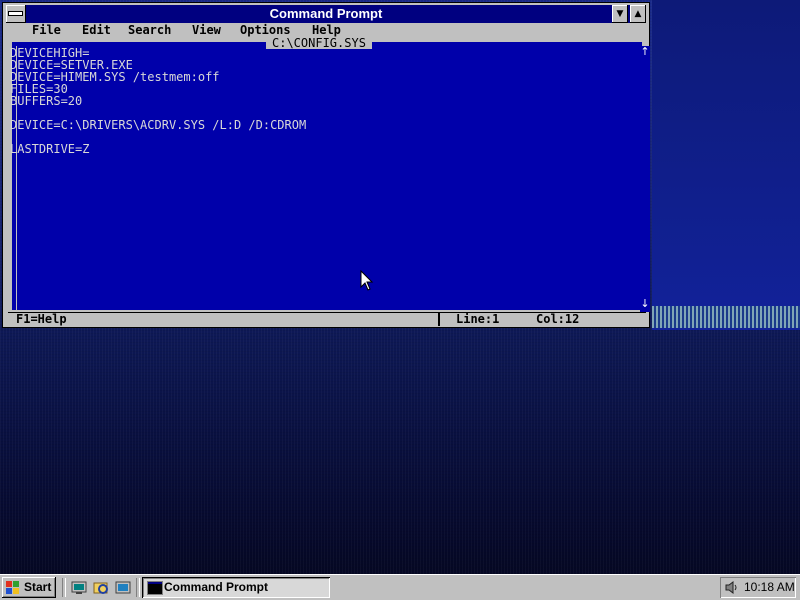  What do you see at coordinates (726, 165) in the screenshot?
I see `desktop-background-right` at bounding box center [726, 165].